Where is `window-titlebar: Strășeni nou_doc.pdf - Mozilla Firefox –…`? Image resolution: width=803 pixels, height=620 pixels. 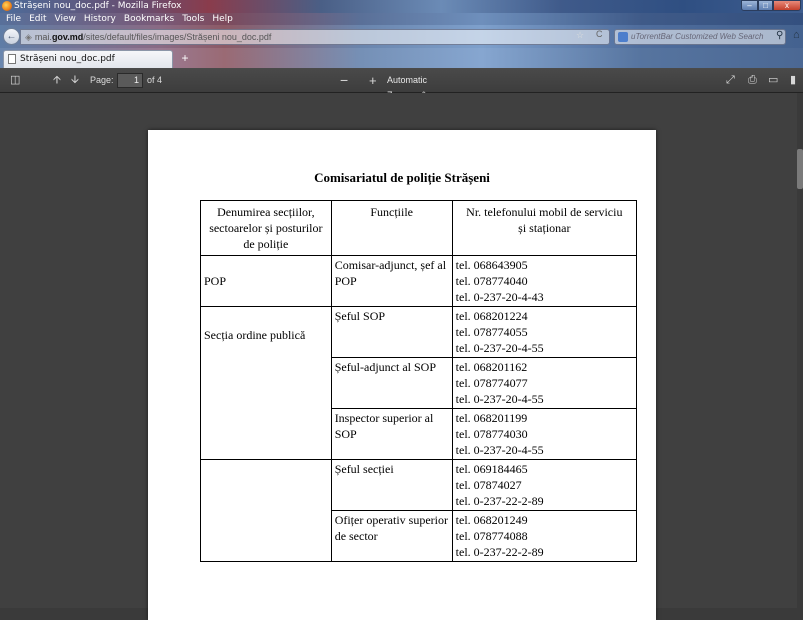
window-titlebar: Strășeni nou_doc.pdf - Mozilla Firefox –… is located at coordinates (401, 6).